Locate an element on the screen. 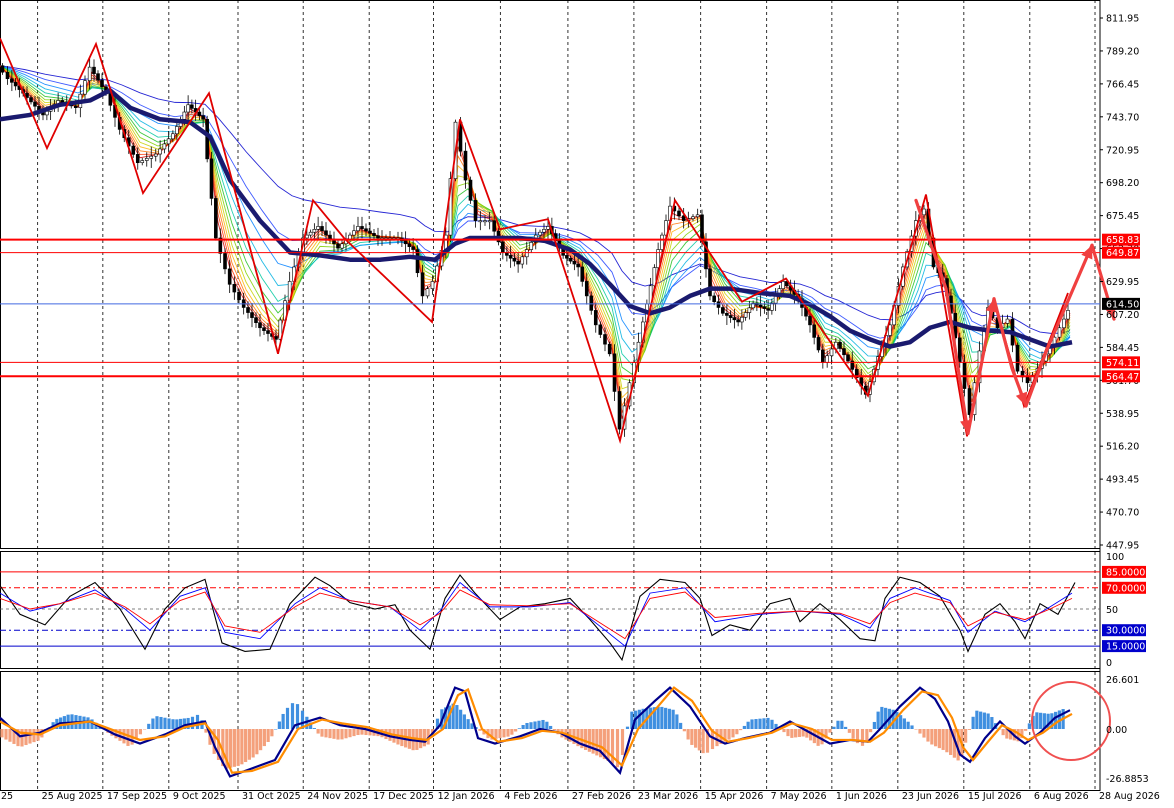 This screenshot has width=1174, height=808. macd-tick-label: -26.8853 is located at coordinates (1127, 779).